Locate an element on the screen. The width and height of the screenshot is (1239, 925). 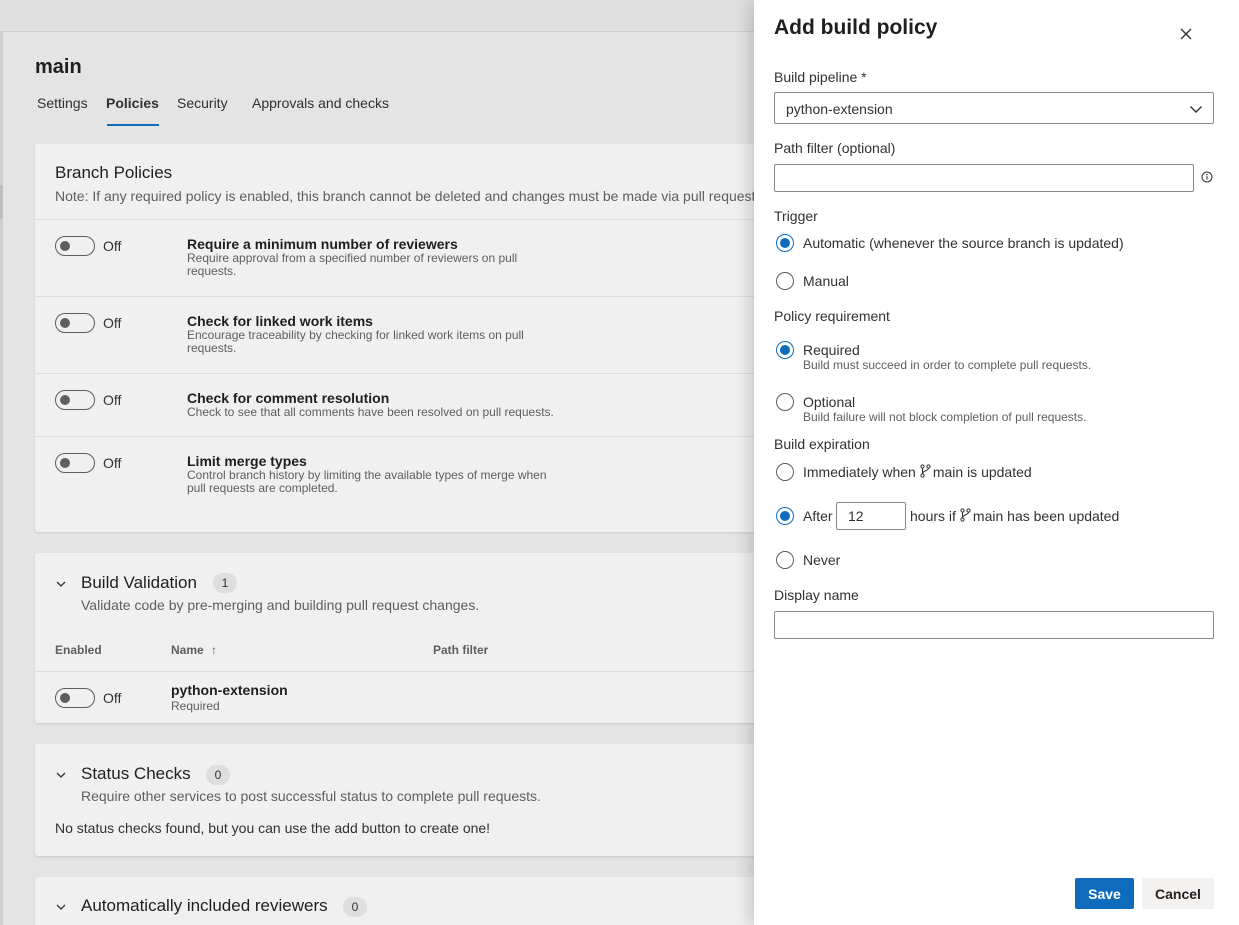
tab-policies: Policies is located at coordinates (132, 103).